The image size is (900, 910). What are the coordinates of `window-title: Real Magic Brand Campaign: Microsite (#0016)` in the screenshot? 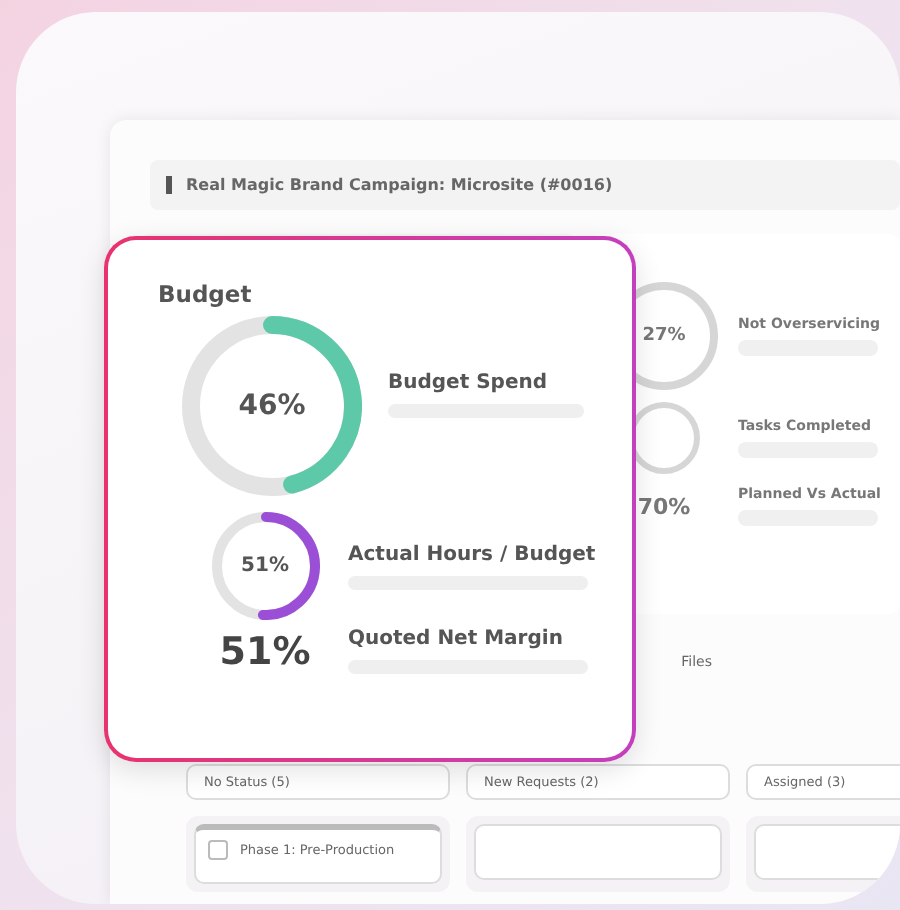 It's located at (525, 185).